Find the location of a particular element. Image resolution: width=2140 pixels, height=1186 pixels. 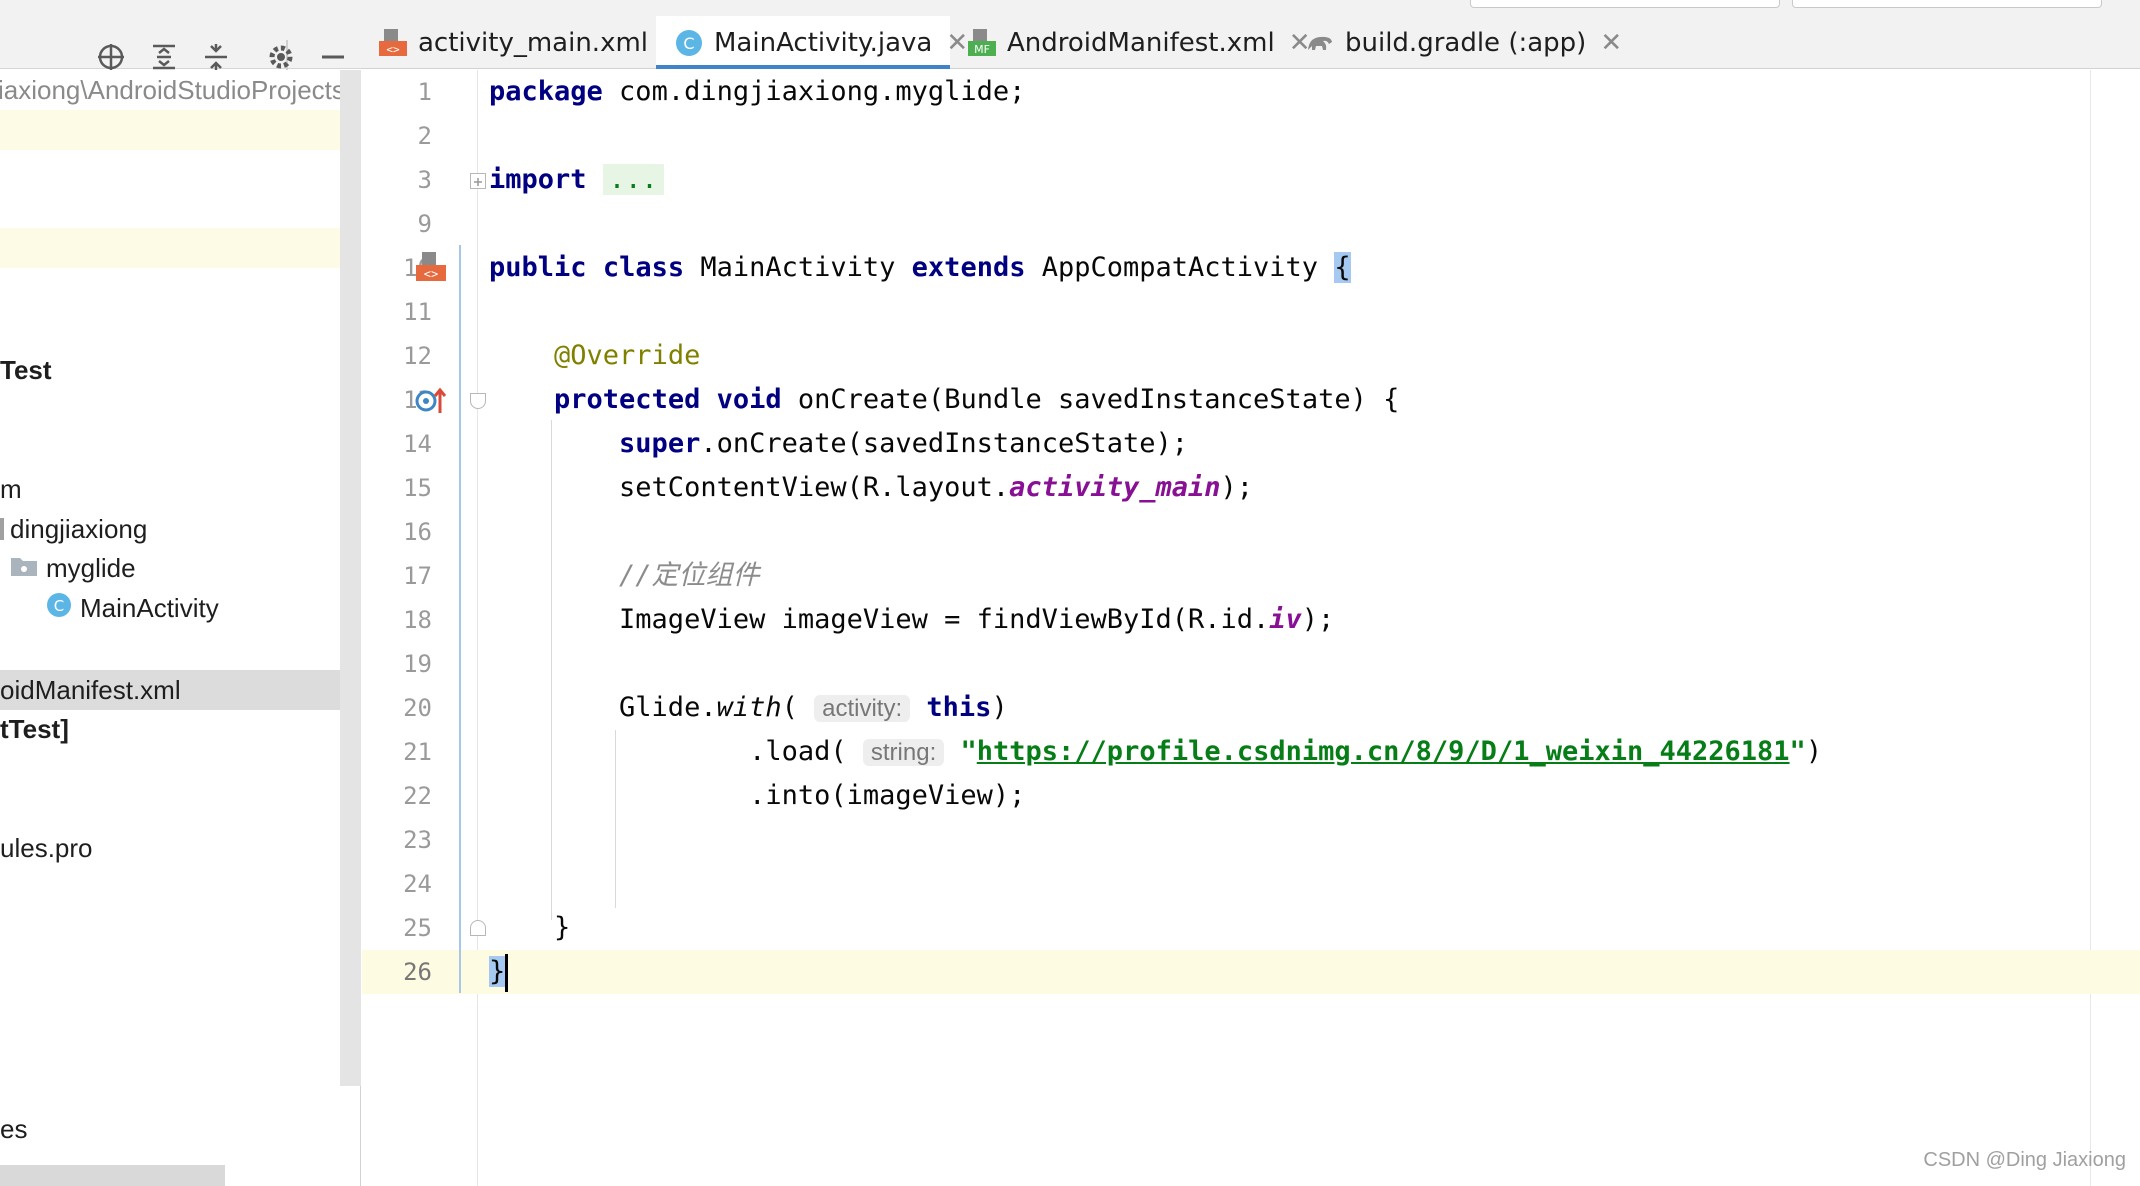

code-token: ) is located at coordinates (1814, 751).